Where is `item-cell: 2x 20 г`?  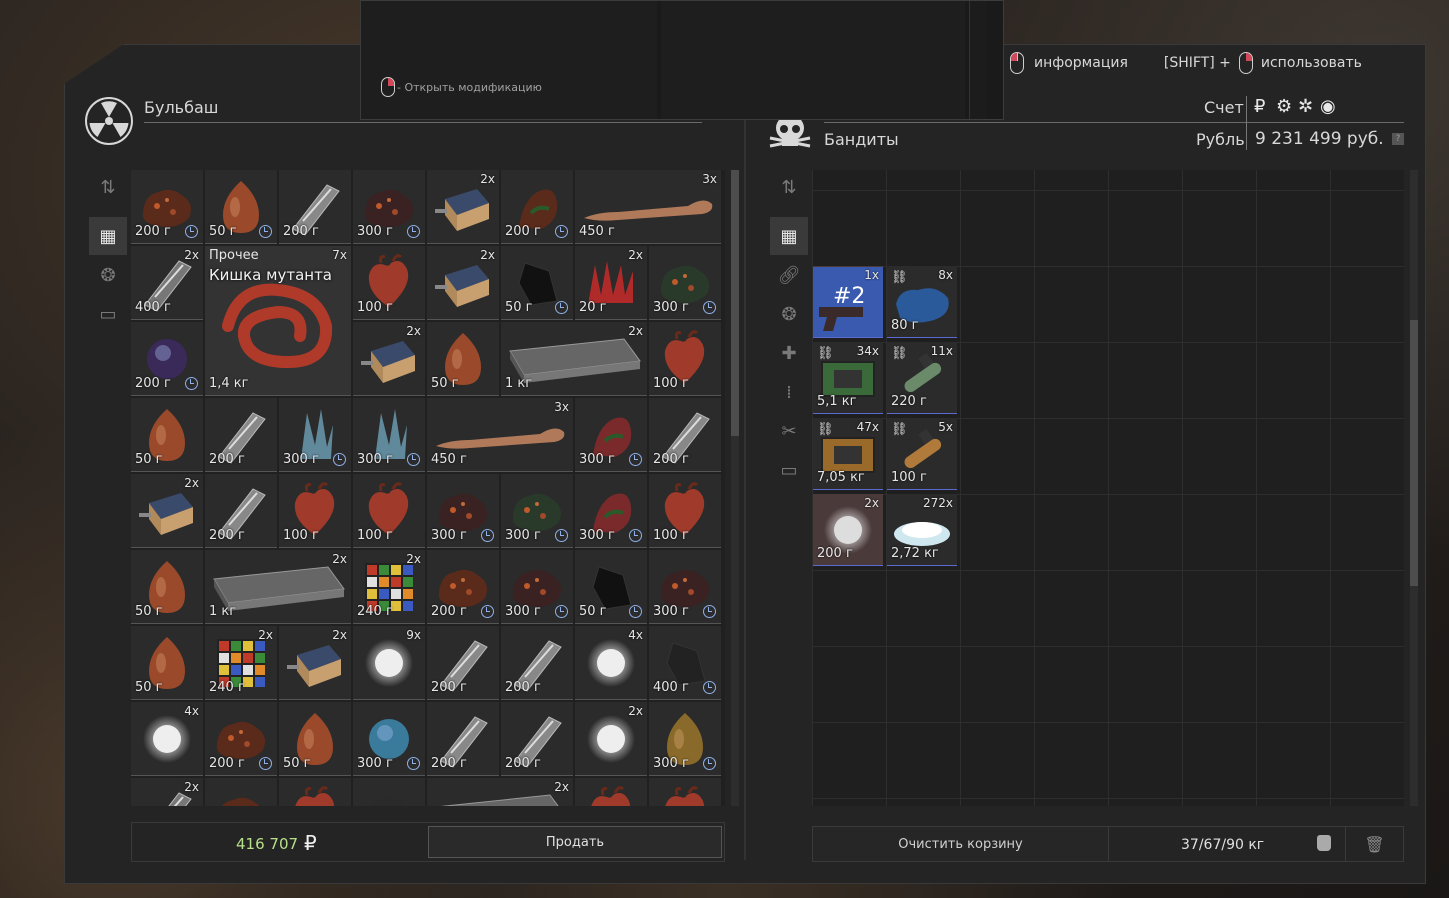
item-cell: 2x 20 г is located at coordinates (611, 283).